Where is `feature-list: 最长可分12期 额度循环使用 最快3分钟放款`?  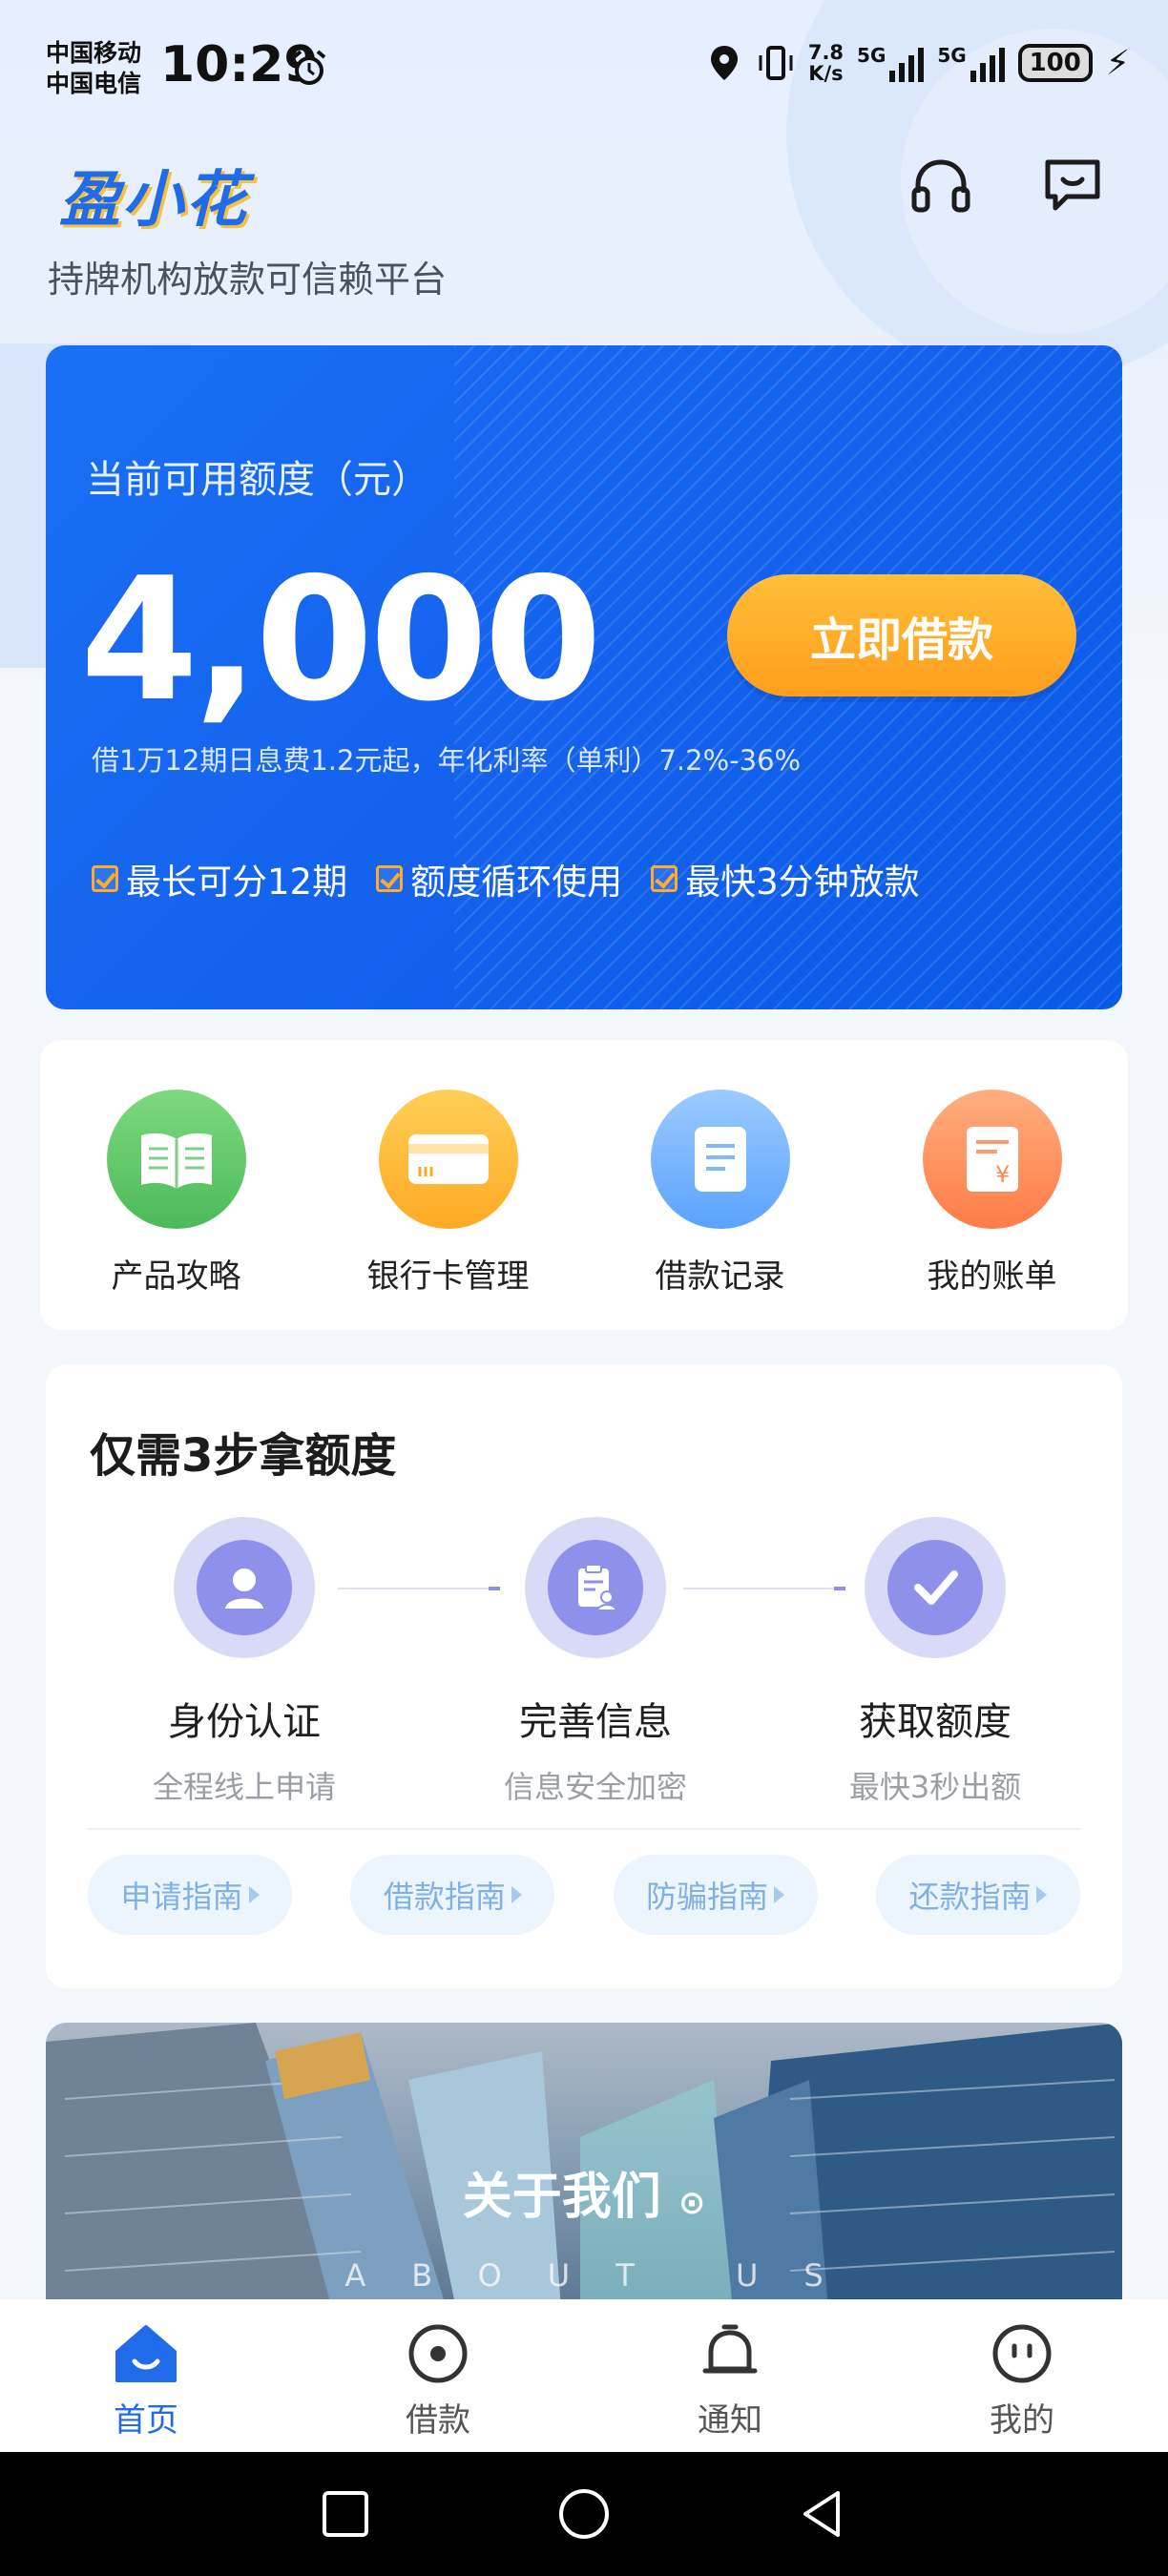 feature-list: 最长可分12期 额度循环使用 最快3分钟放款 is located at coordinates (506, 878).